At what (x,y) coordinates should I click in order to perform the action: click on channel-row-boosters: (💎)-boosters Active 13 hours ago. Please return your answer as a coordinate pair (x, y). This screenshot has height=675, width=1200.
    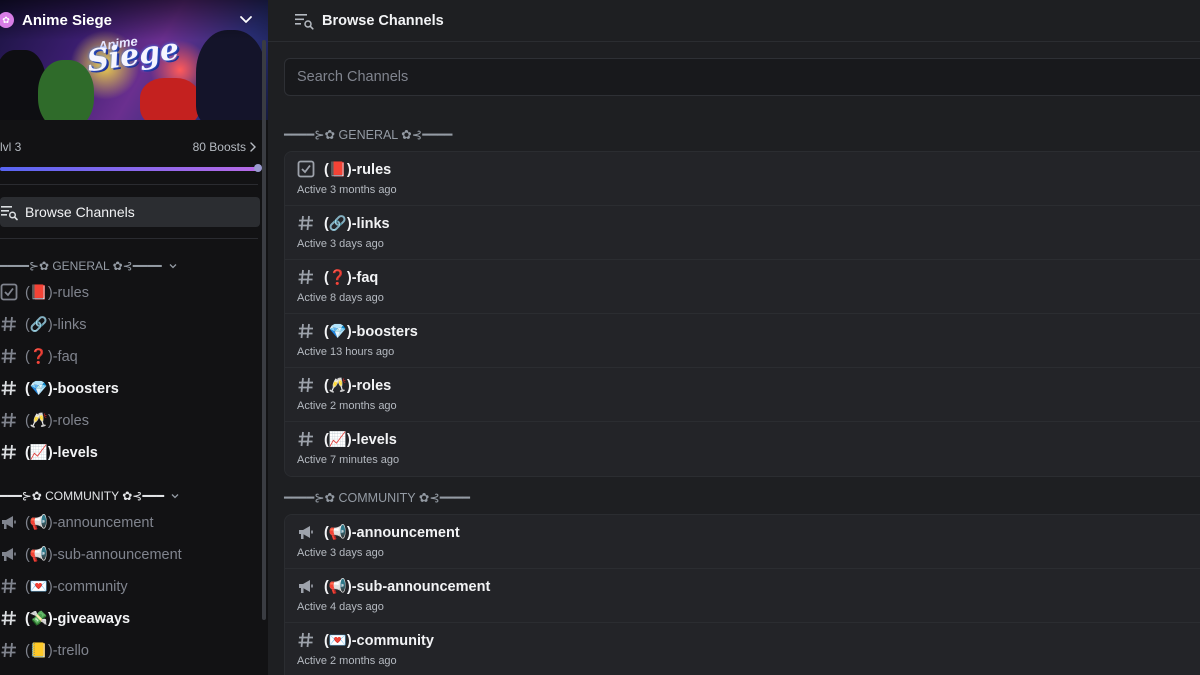
    Looking at the image, I should click on (742, 341).